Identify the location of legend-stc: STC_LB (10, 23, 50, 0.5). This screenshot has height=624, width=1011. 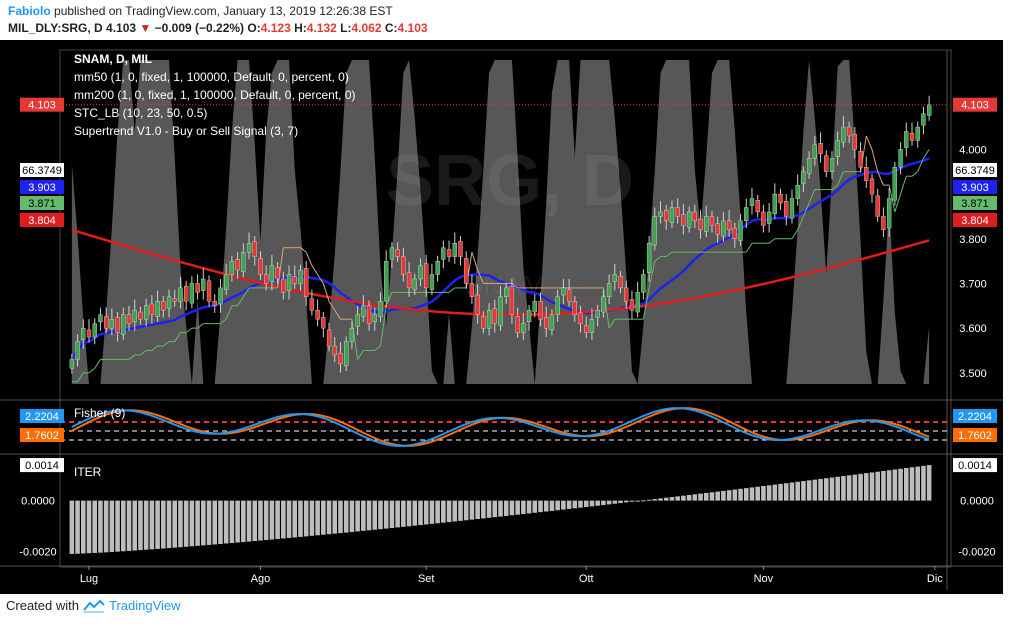
(140, 113).